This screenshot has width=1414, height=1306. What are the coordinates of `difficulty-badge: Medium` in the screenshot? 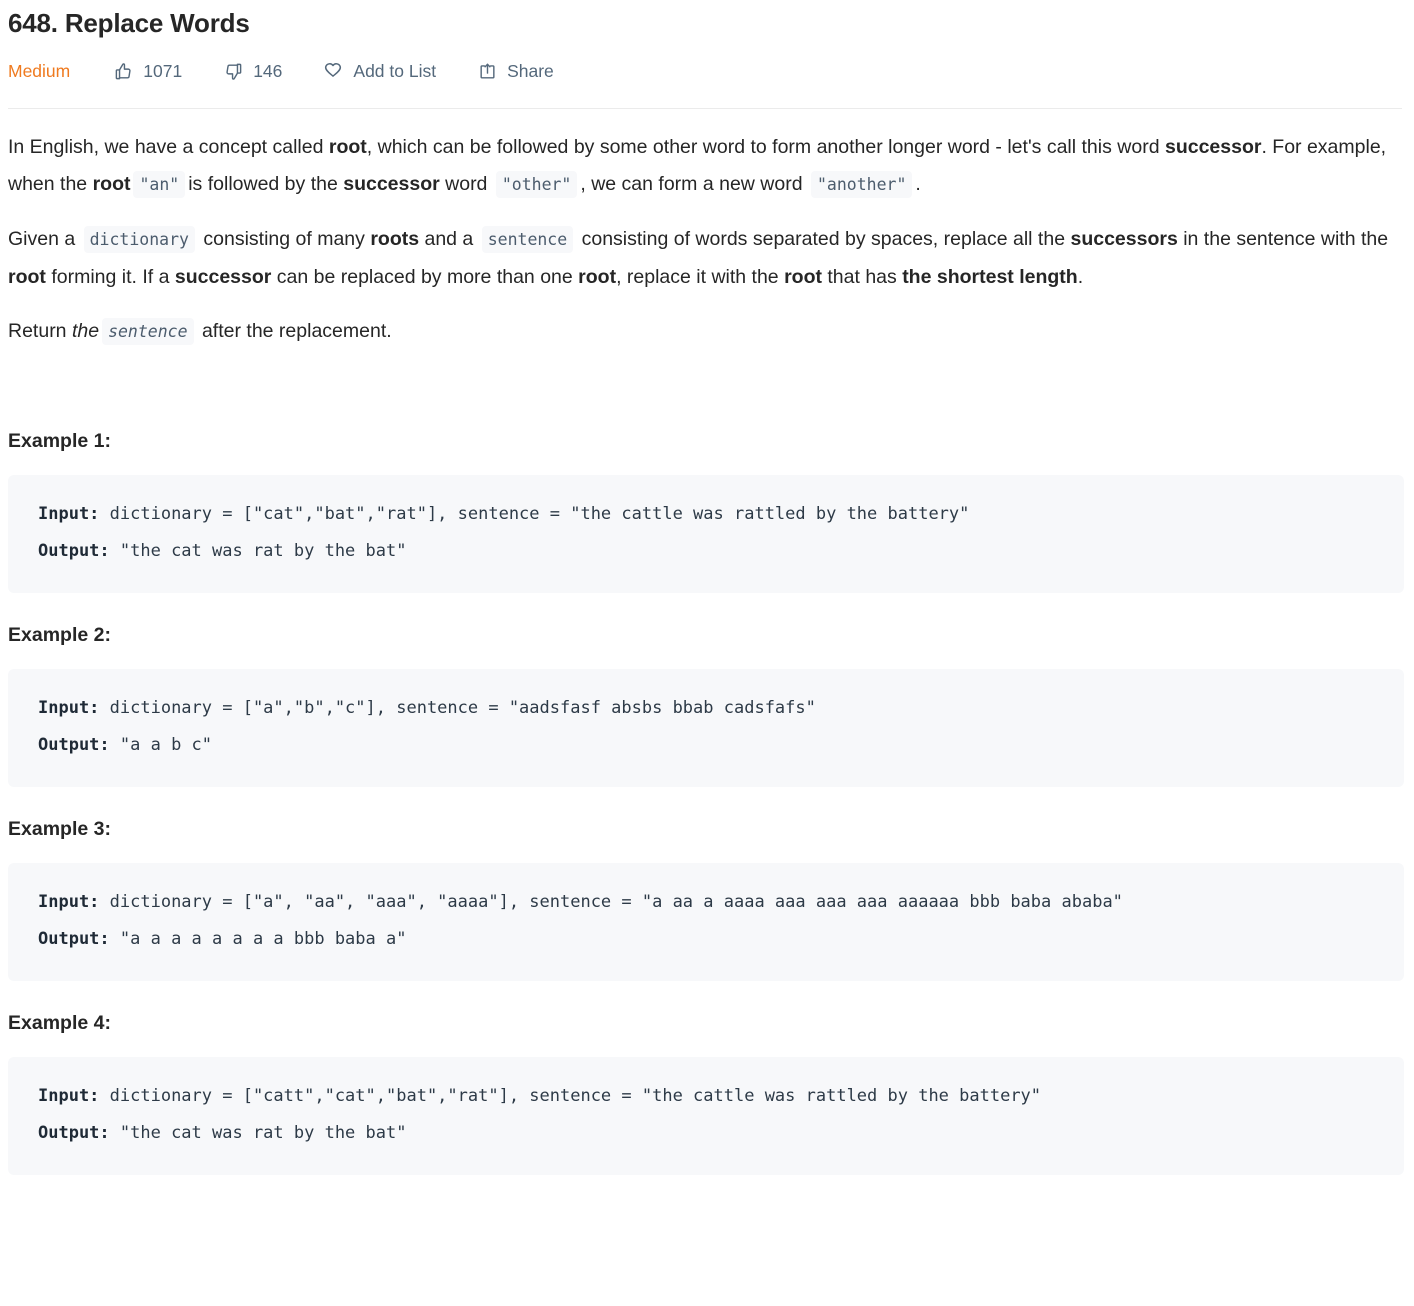 It's located at (39, 71).